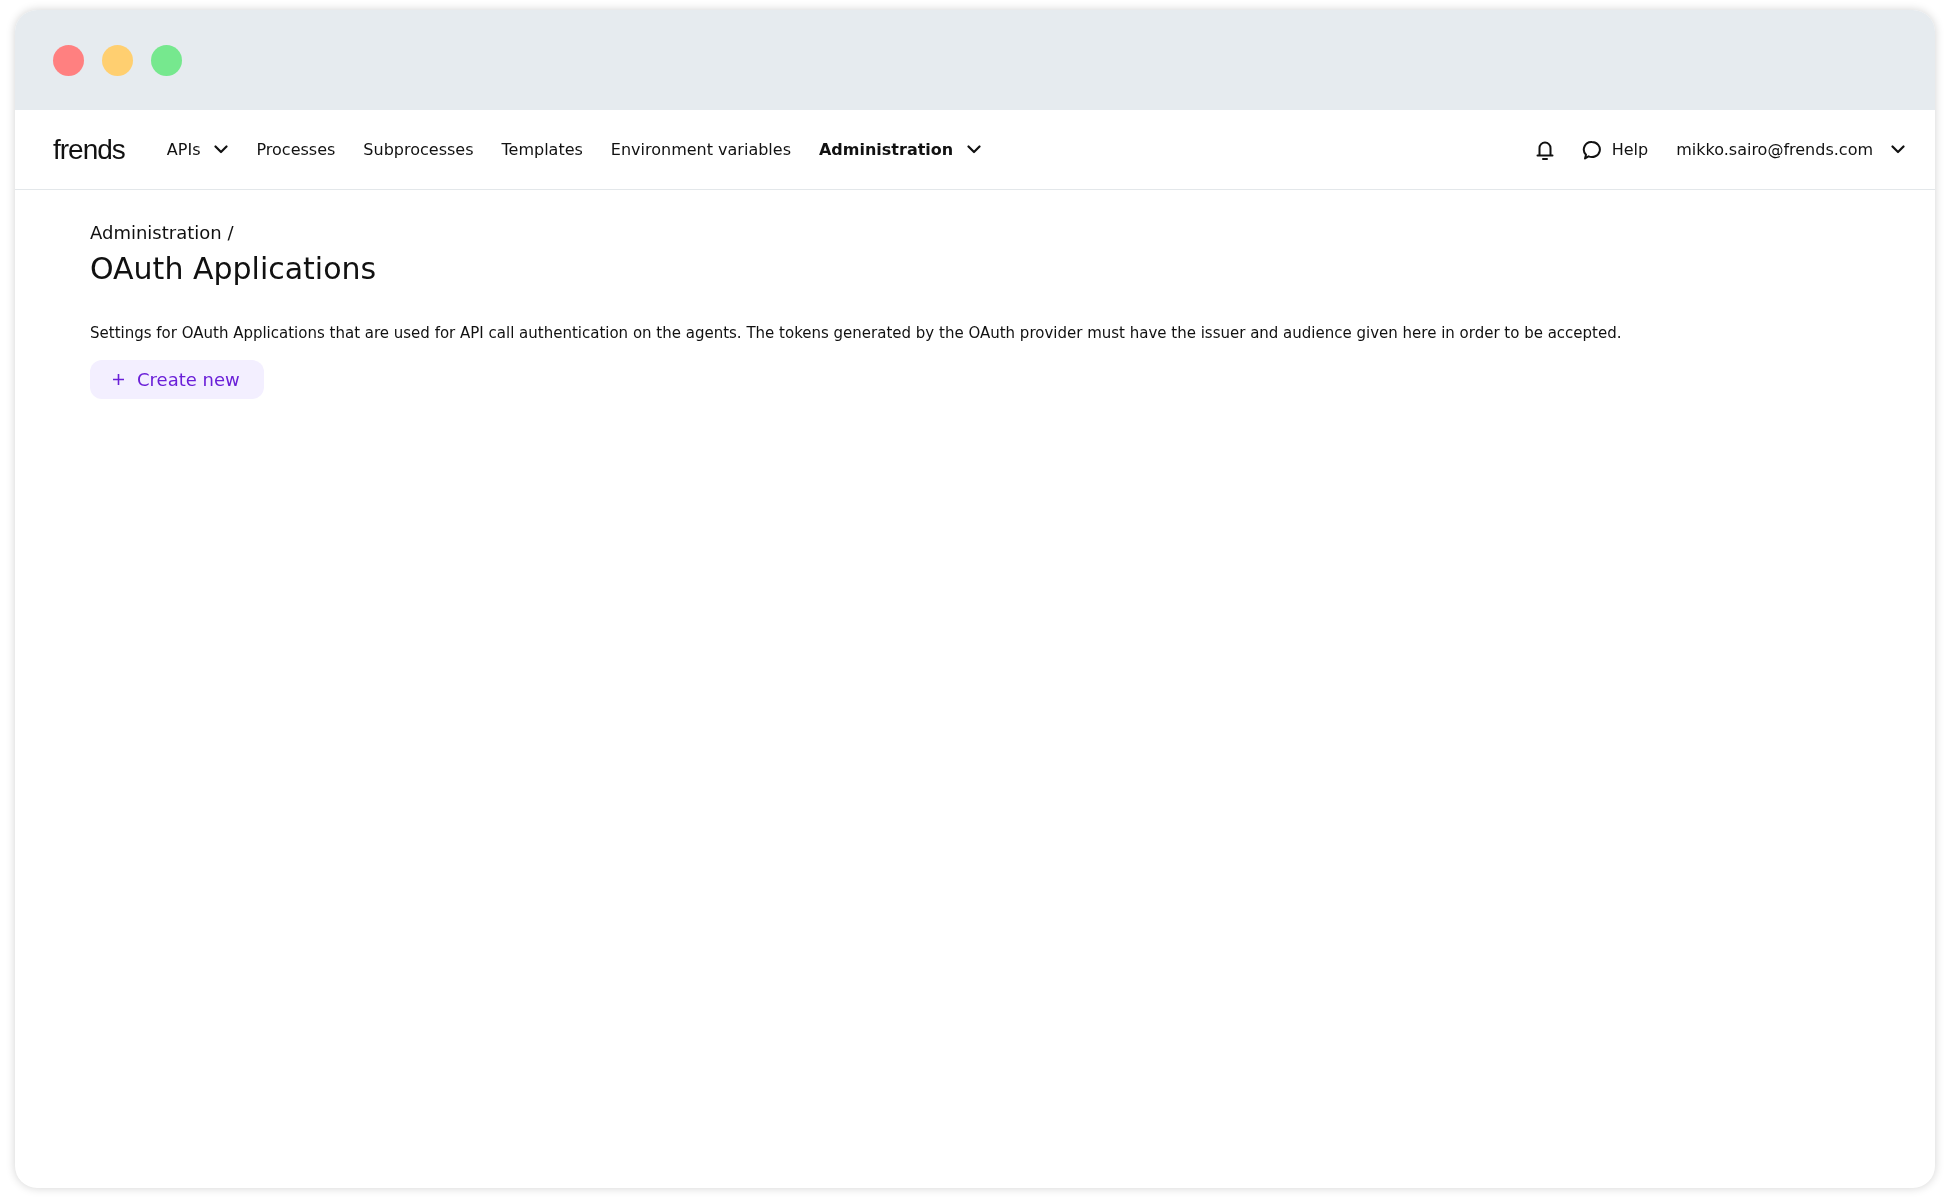  What do you see at coordinates (296, 149) in the screenshot?
I see `nav-item: Processes` at bounding box center [296, 149].